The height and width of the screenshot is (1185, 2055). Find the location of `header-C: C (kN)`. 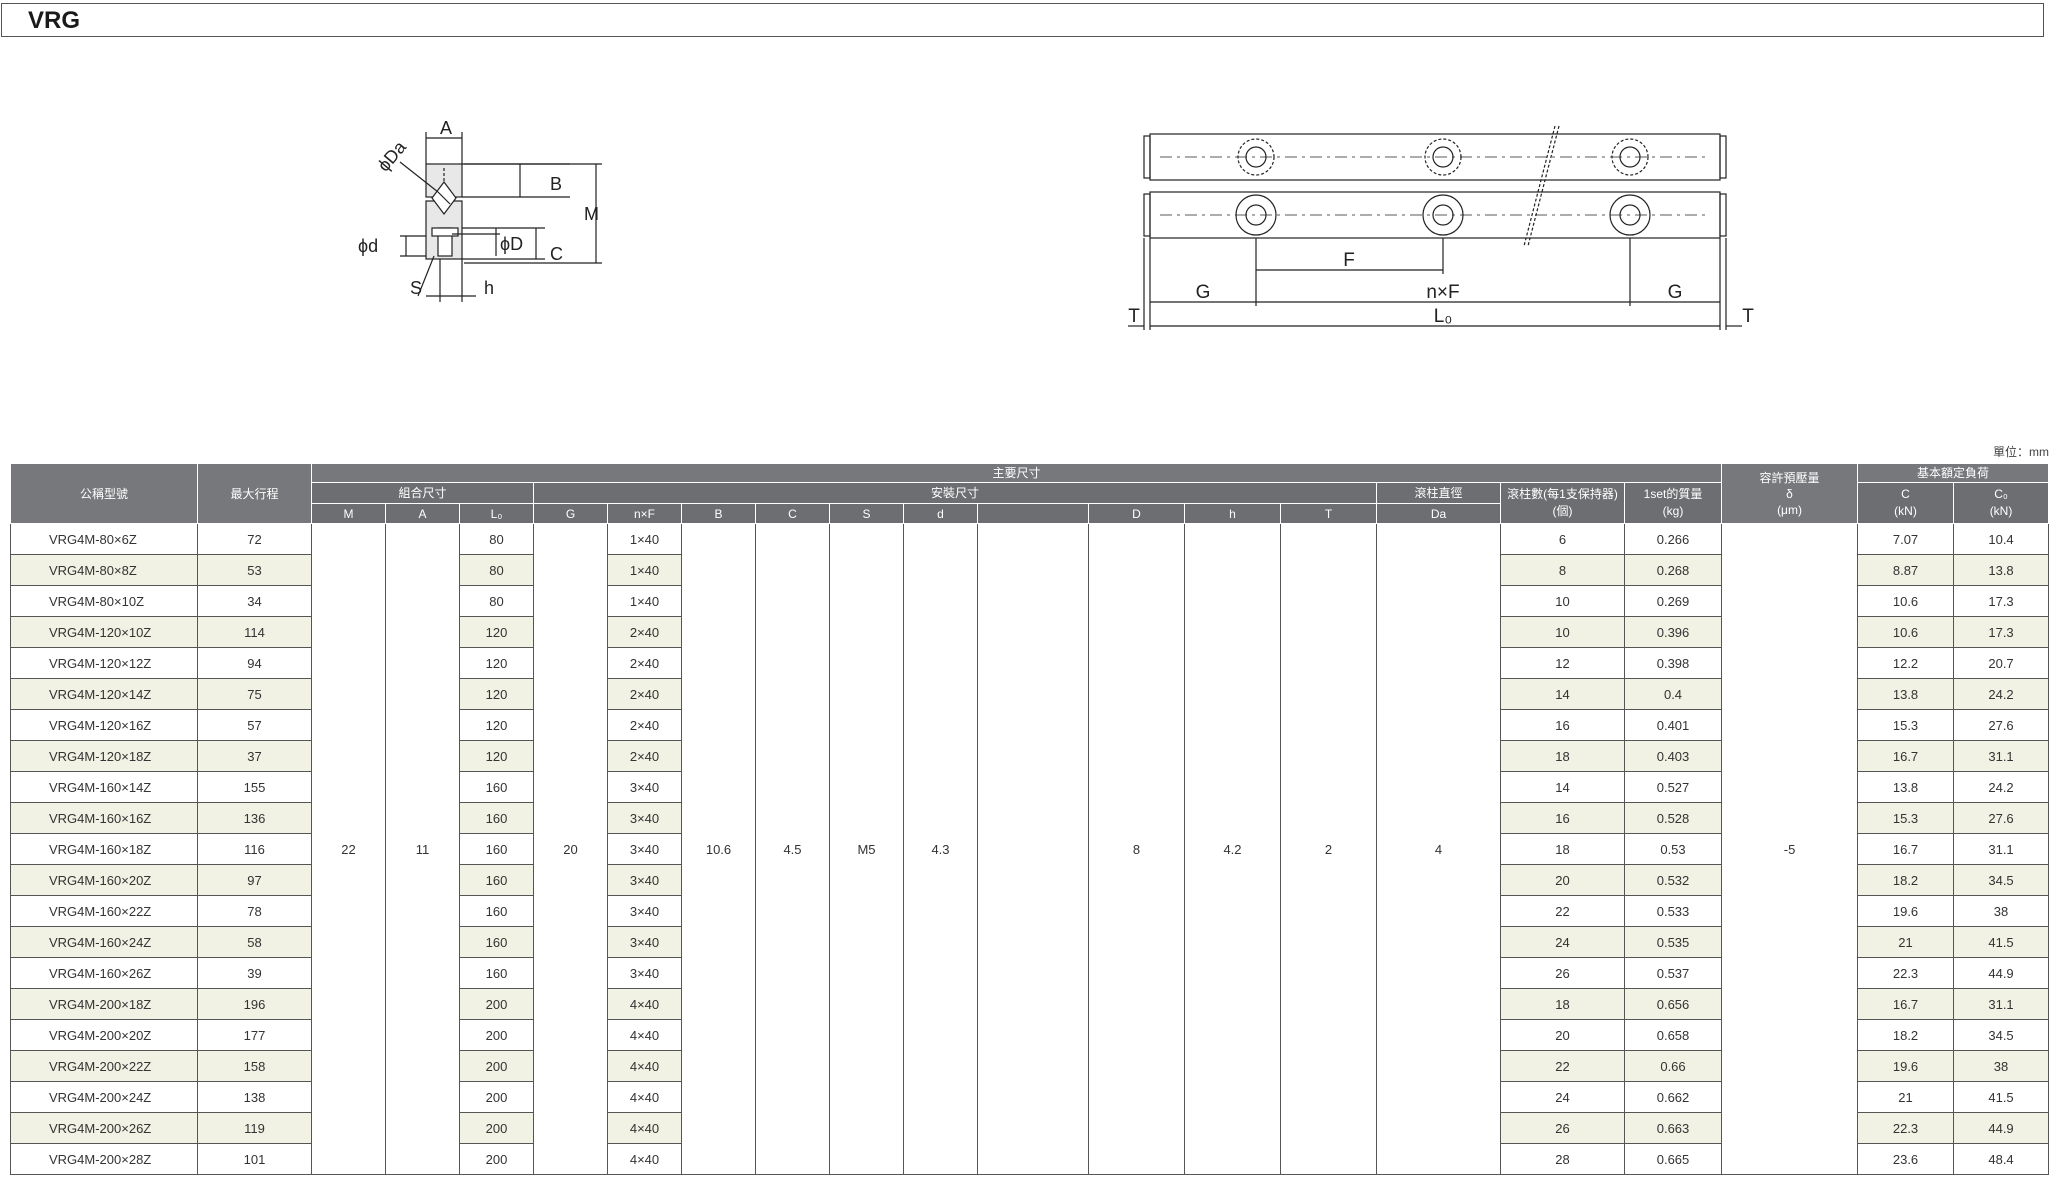

header-C: C (kN) is located at coordinates (1906, 503).